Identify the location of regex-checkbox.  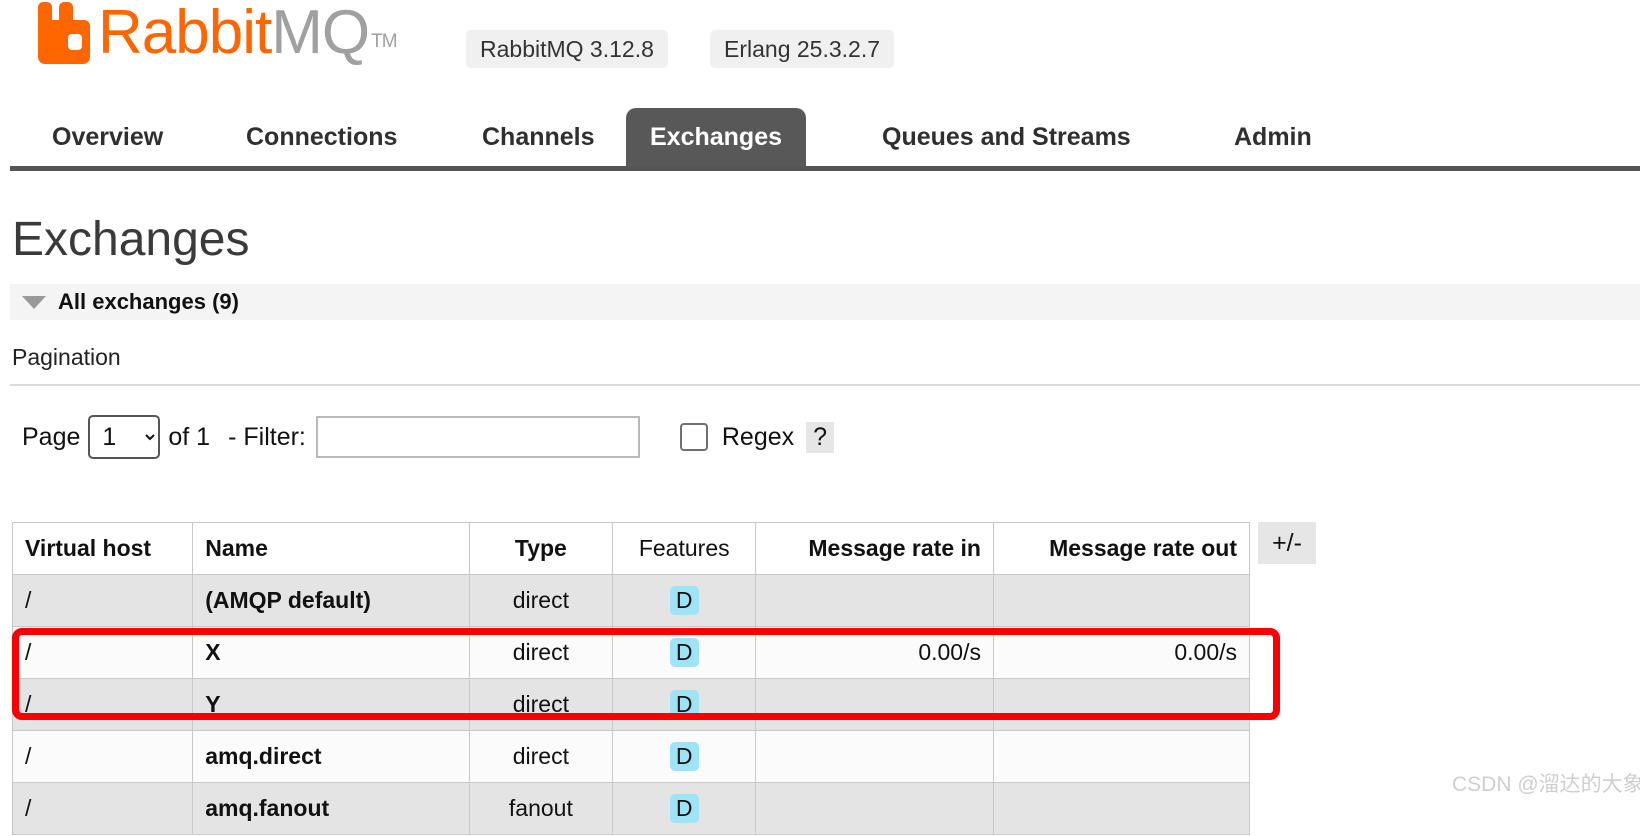
(693, 437).